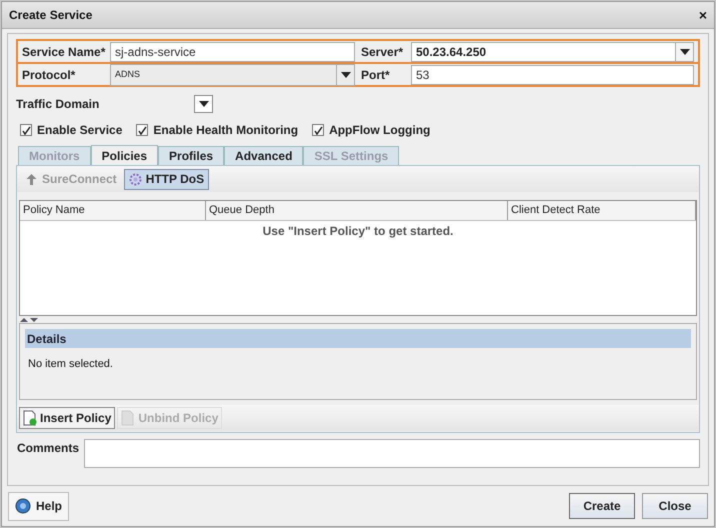 The height and width of the screenshot is (528, 716). What do you see at coordinates (602, 506) in the screenshot?
I see `dialog-button: Create` at bounding box center [602, 506].